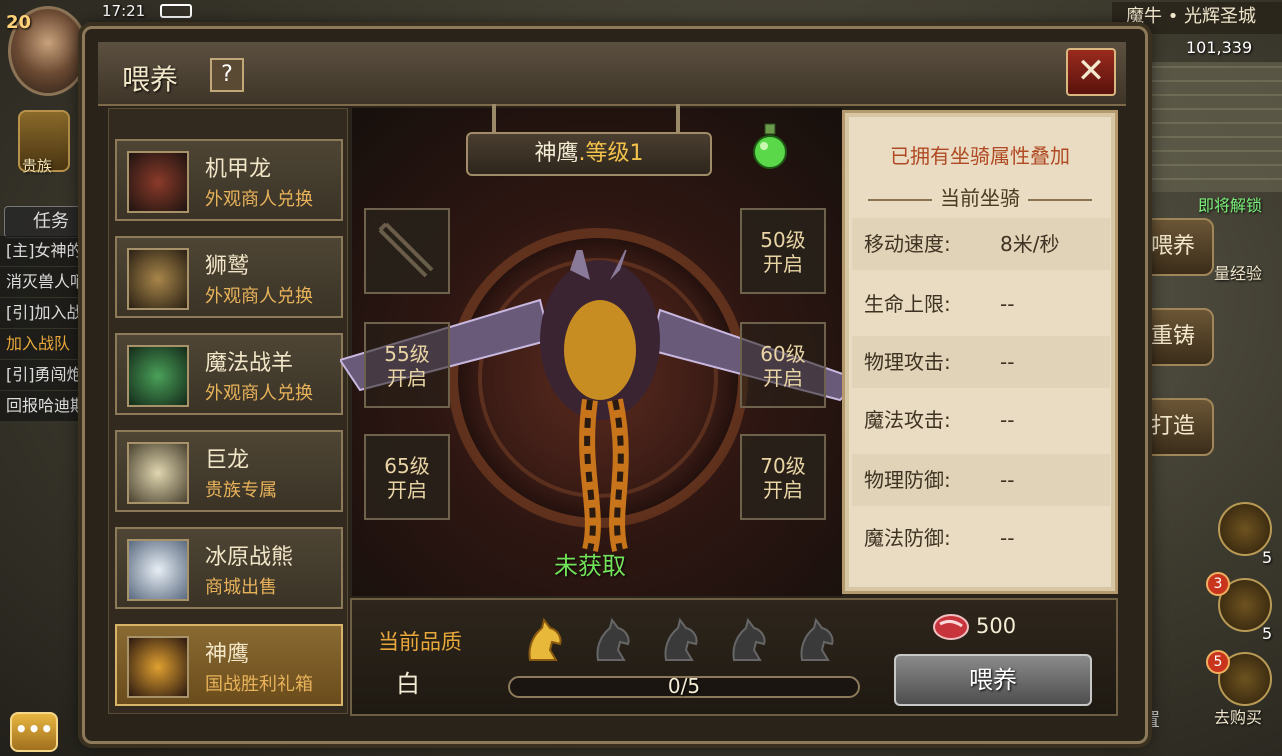 The image size is (1282, 756). I want to click on stat-row-magic-def: 魔法防御: --, so click(981, 538).